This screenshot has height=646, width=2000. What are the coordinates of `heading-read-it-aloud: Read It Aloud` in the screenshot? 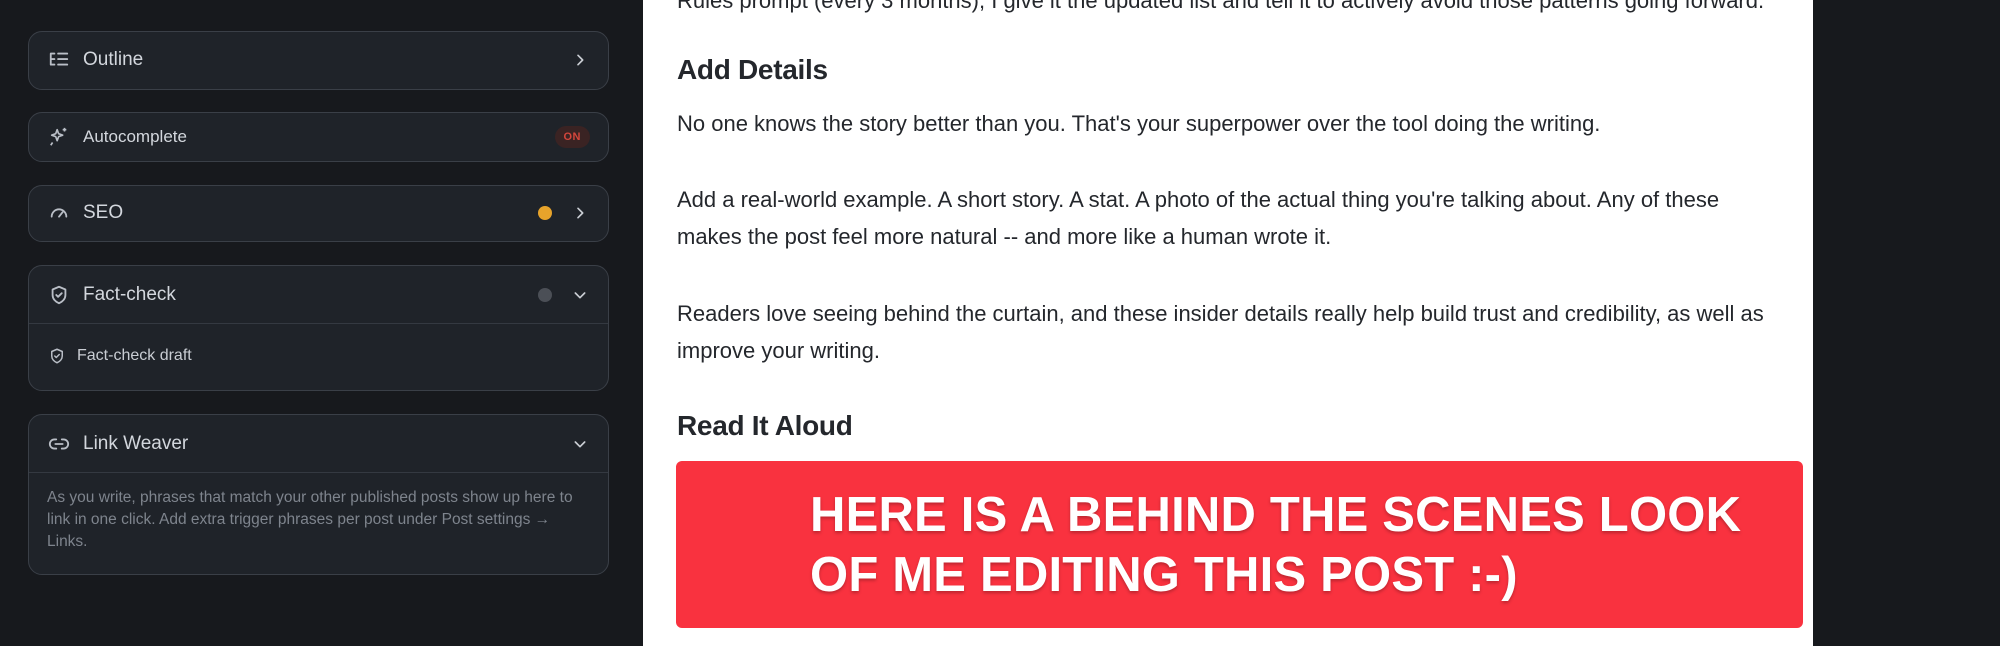 It's located at (765, 425).